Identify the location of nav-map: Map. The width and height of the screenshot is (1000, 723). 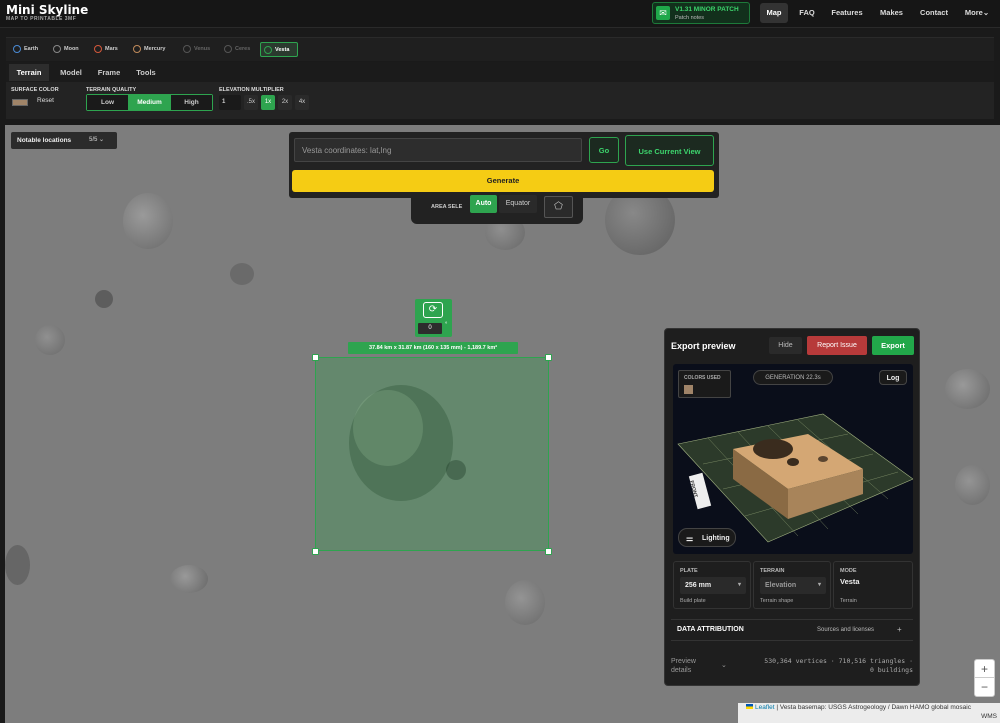
(774, 13).